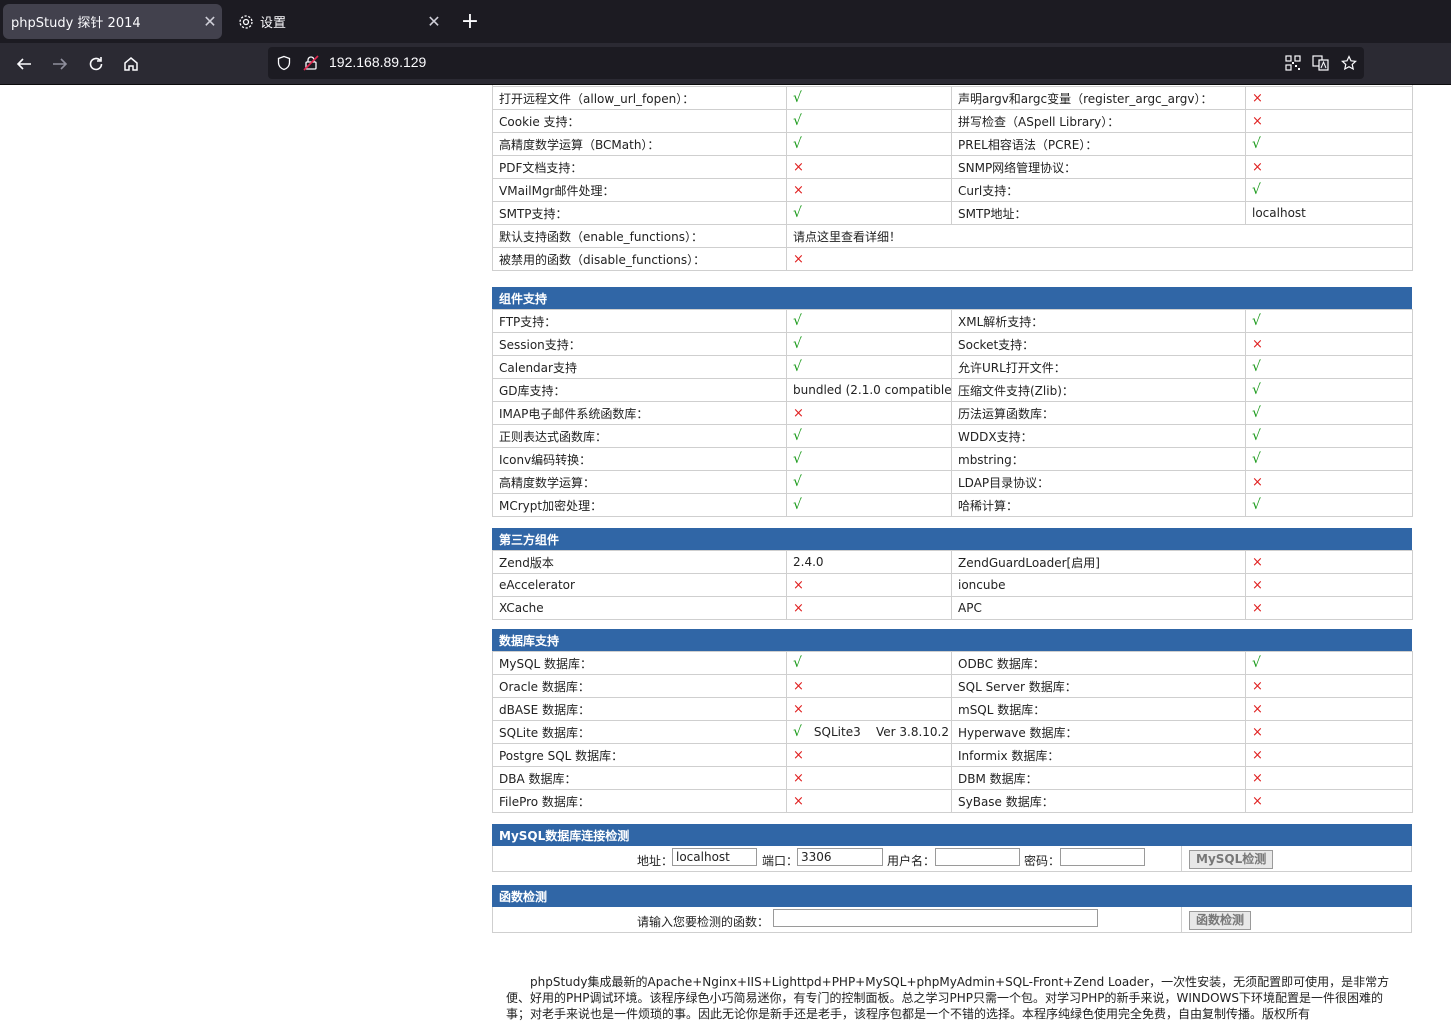 The width and height of the screenshot is (1451, 1024). Describe the element at coordinates (639, 459) in the screenshot. I see `feature-label: Iconv编码转换：` at that location.